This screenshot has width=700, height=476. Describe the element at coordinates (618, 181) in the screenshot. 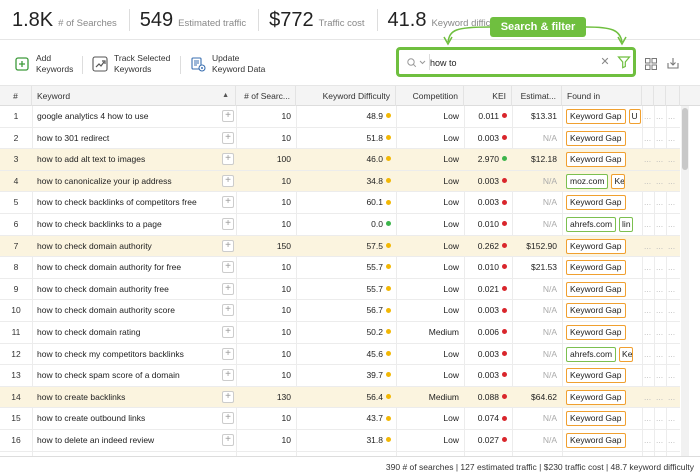

I see `source-tag: Keyw` at that location.